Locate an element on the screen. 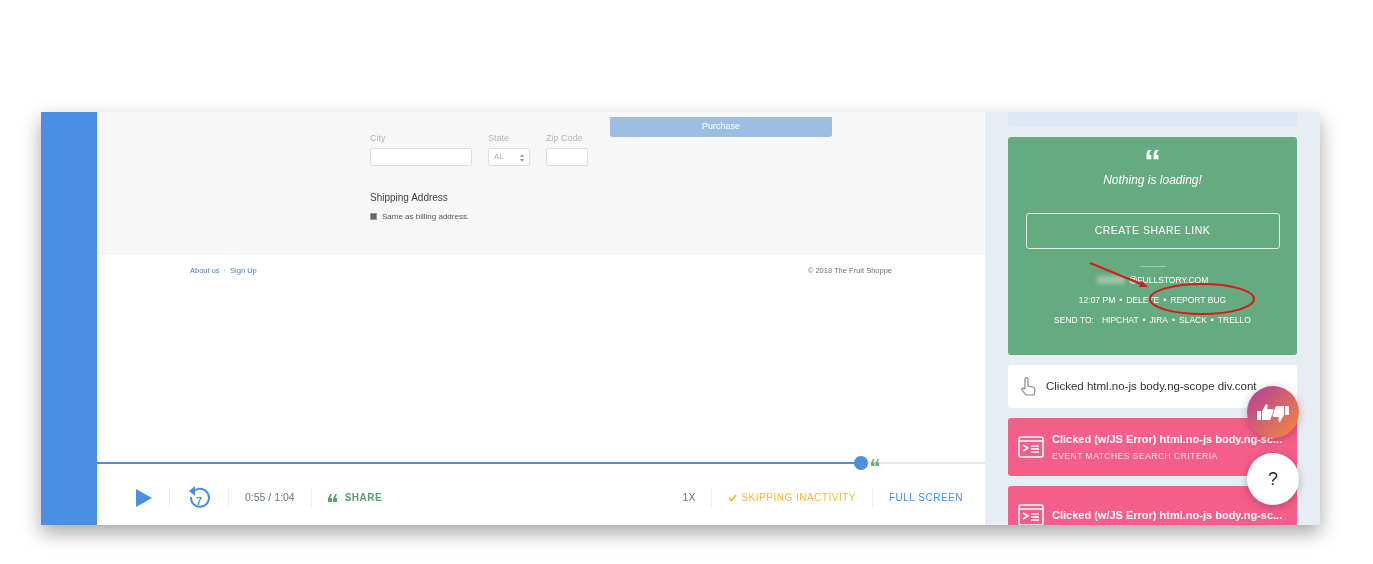 The image size is (1373, 564). check-icon is located at coordinates (733, 497).